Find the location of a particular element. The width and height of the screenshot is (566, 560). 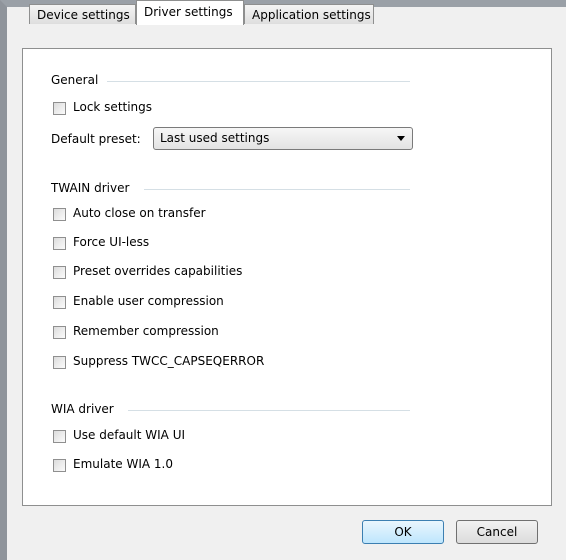

tab-driver-settings: Driver settings is located at coordinates (190, 12).